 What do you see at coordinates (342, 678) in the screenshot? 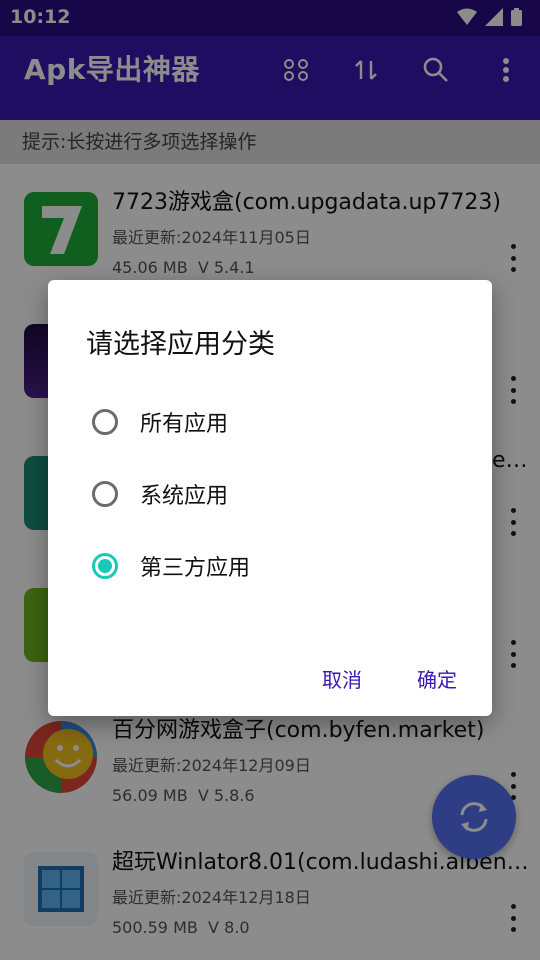
I see `cancel-button: 取消` at bounding box center [342, 678].